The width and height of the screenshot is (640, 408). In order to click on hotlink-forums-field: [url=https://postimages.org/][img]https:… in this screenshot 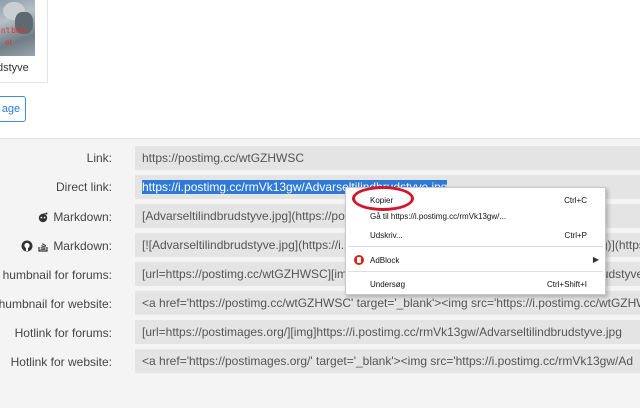, I will do `click(387, 332)`.